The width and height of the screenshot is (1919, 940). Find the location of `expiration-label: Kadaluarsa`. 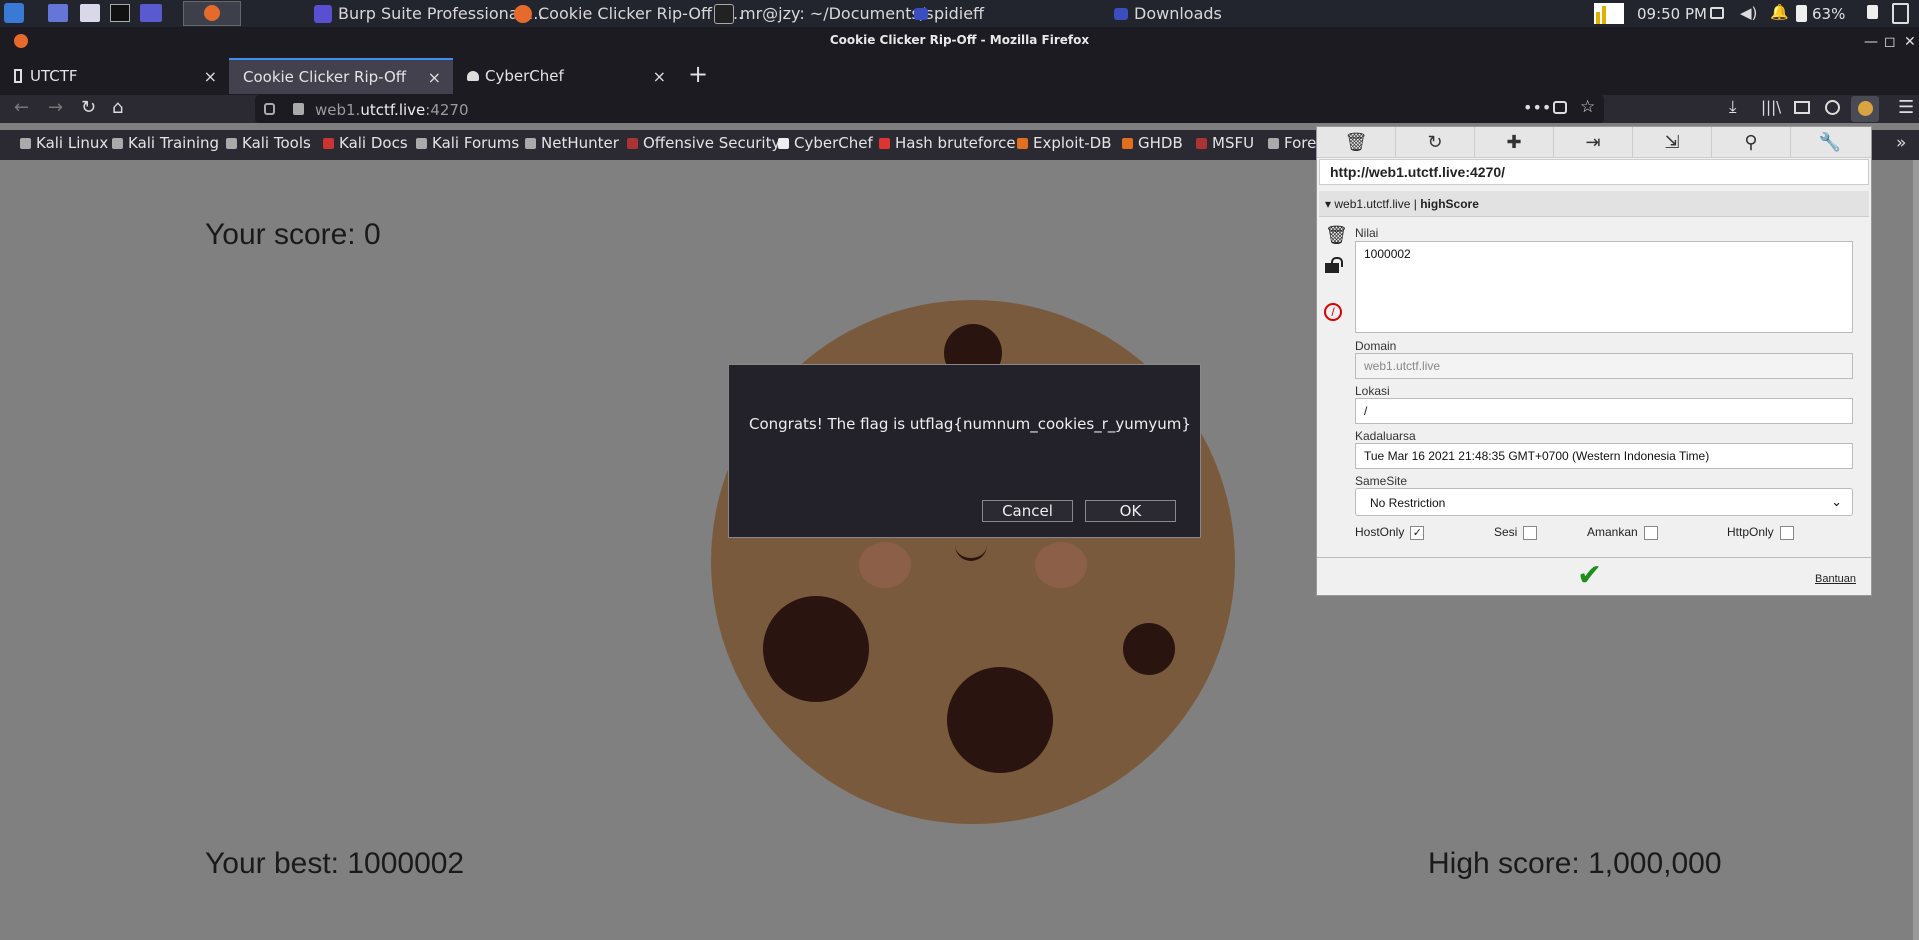

expiration-label: Kadaluarsa is located at coordinates (1385, 436).